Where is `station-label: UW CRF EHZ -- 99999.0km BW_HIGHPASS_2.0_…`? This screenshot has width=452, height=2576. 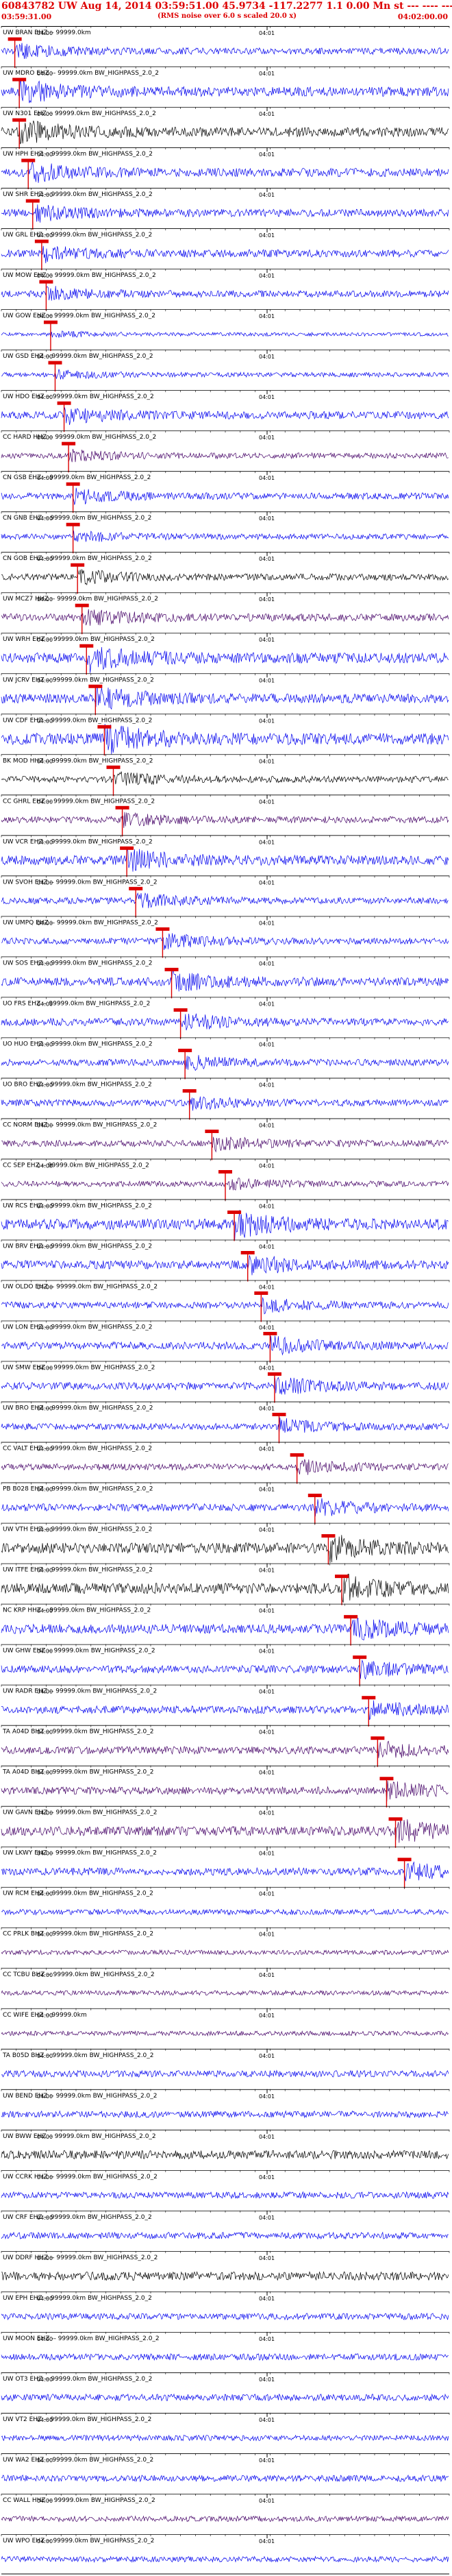 station-label: UW CRF EHZ -- 99999.0km BW_HIGHPASS_2.0_… is located at coordinates (77, 2217).